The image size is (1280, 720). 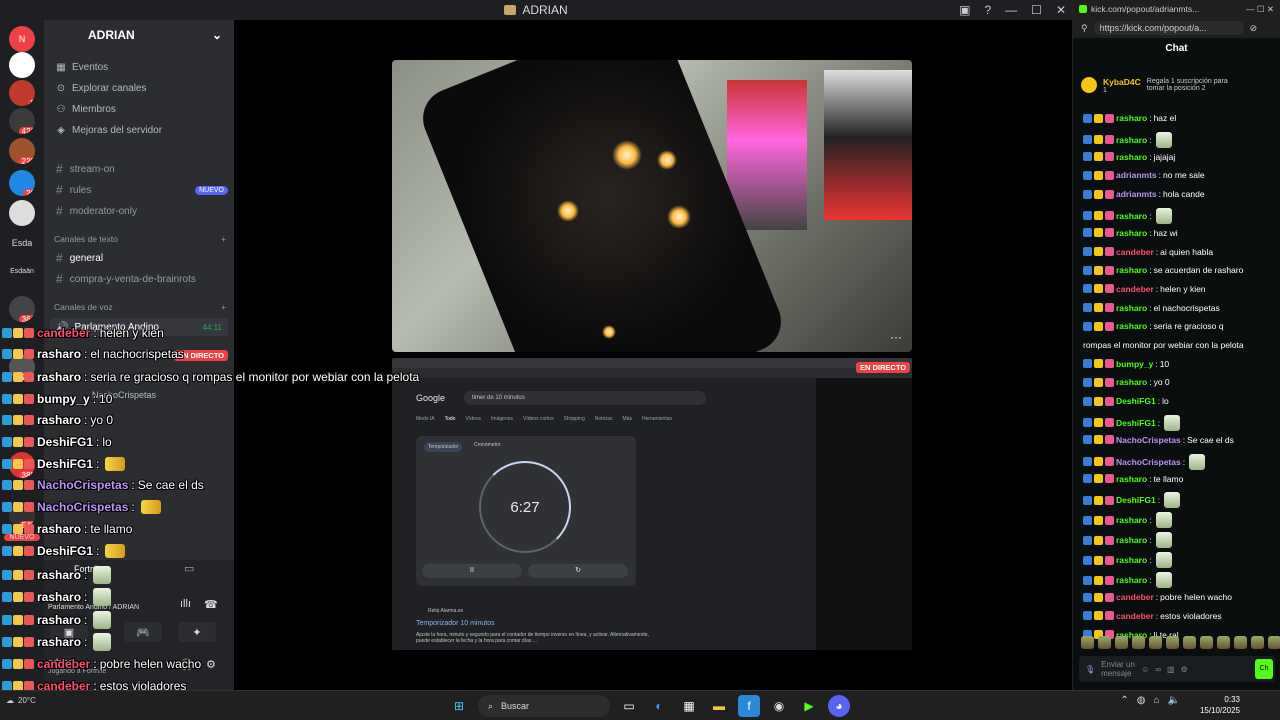 I want to click on channel-rules: # rules NUEVO, so click(x=142, y=190).